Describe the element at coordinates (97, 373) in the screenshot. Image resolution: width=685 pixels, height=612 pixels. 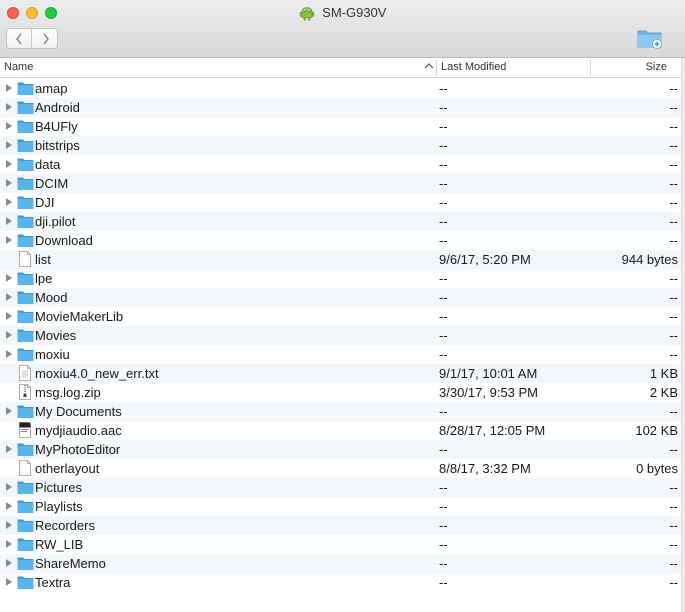
I see `file-name: moxiu4.0_new_err.txt` at that location.